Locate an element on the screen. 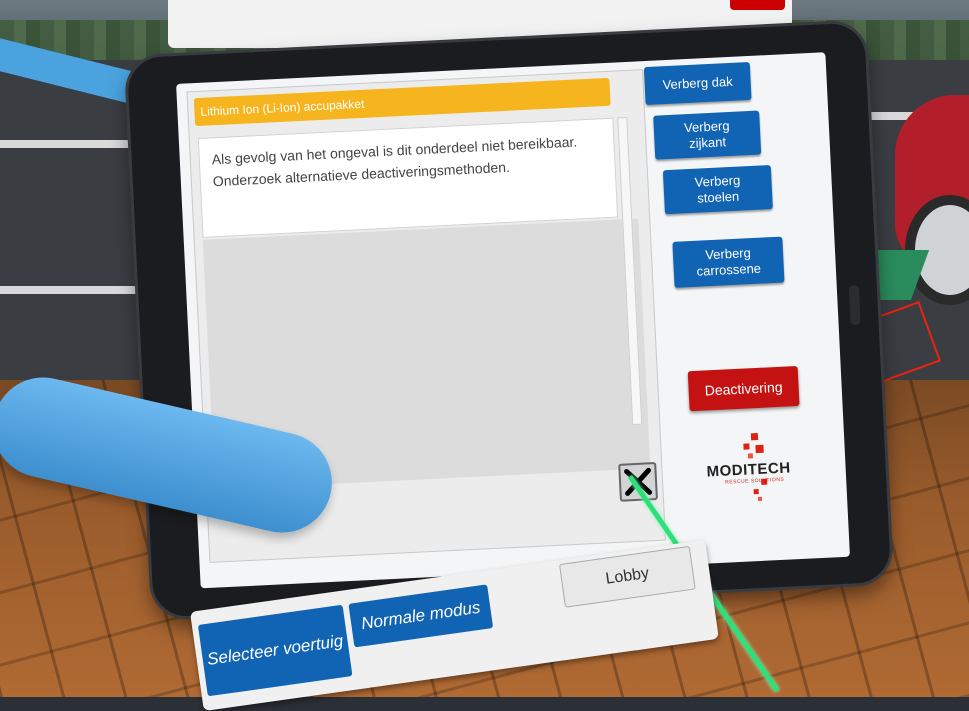 The image size is (969, 711). hide-seats-button: Verberg stoelen is located at coordinates (717, 190).